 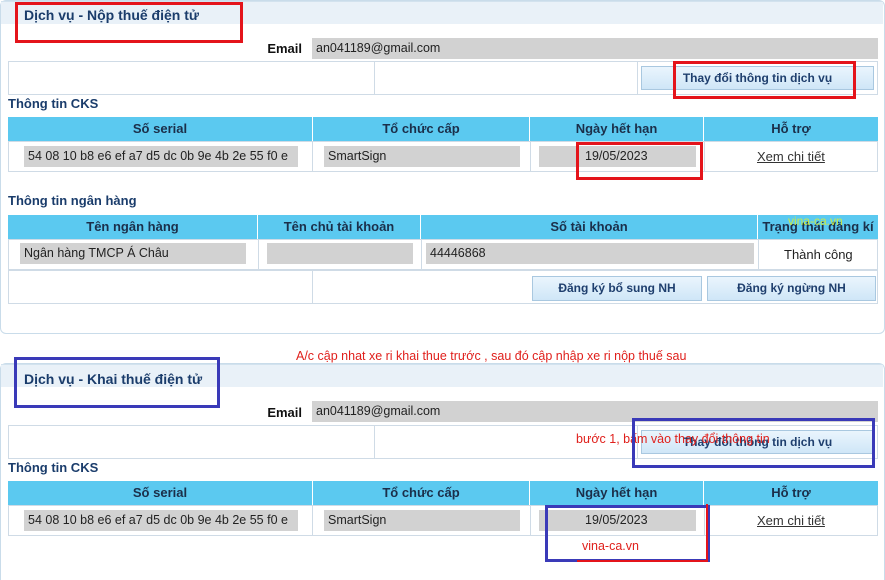 I want to click on col-header-issuer-2: Tổ chức cấp, so click(x=421, y=493).